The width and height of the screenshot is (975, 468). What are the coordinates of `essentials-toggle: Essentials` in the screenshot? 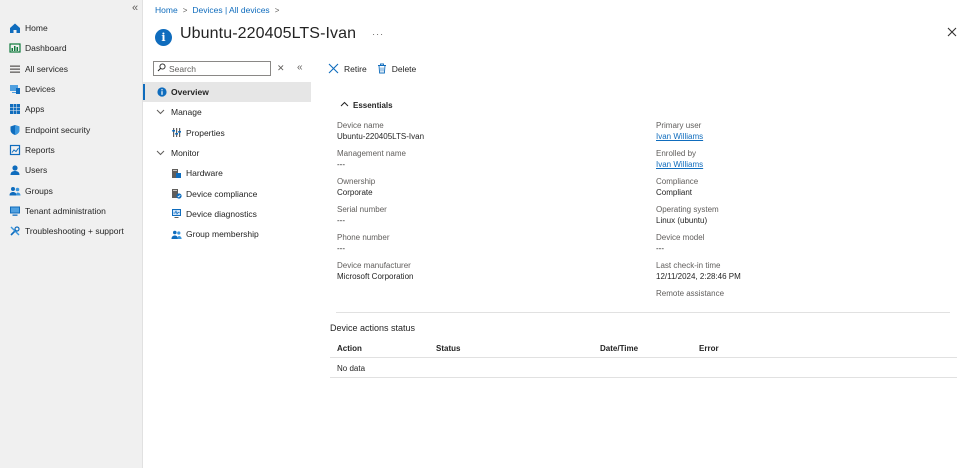 It's located at (366, 105).